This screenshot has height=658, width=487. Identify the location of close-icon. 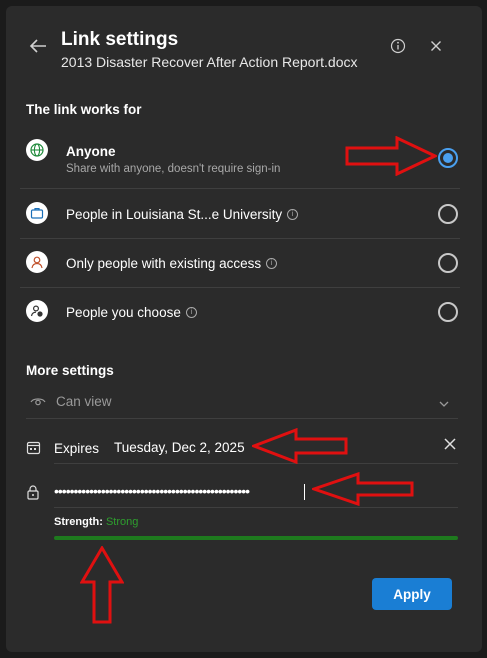
(436, 46).